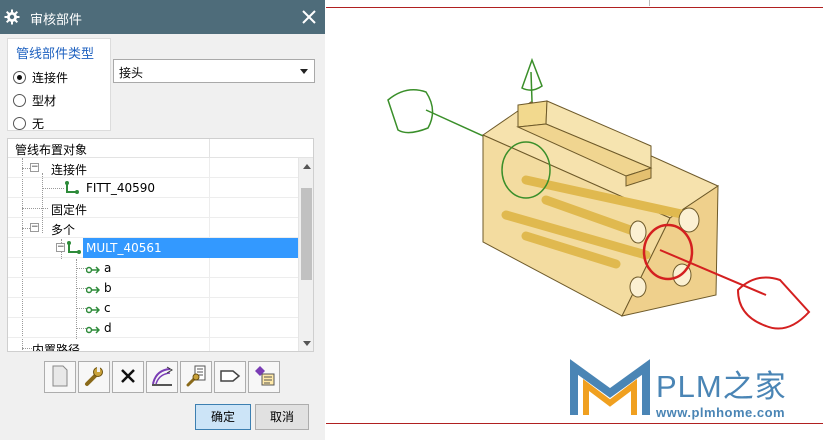 This screenshot has height=440, width=823. I want to click on tree-node-label: 内置路径, so click(56, 347).